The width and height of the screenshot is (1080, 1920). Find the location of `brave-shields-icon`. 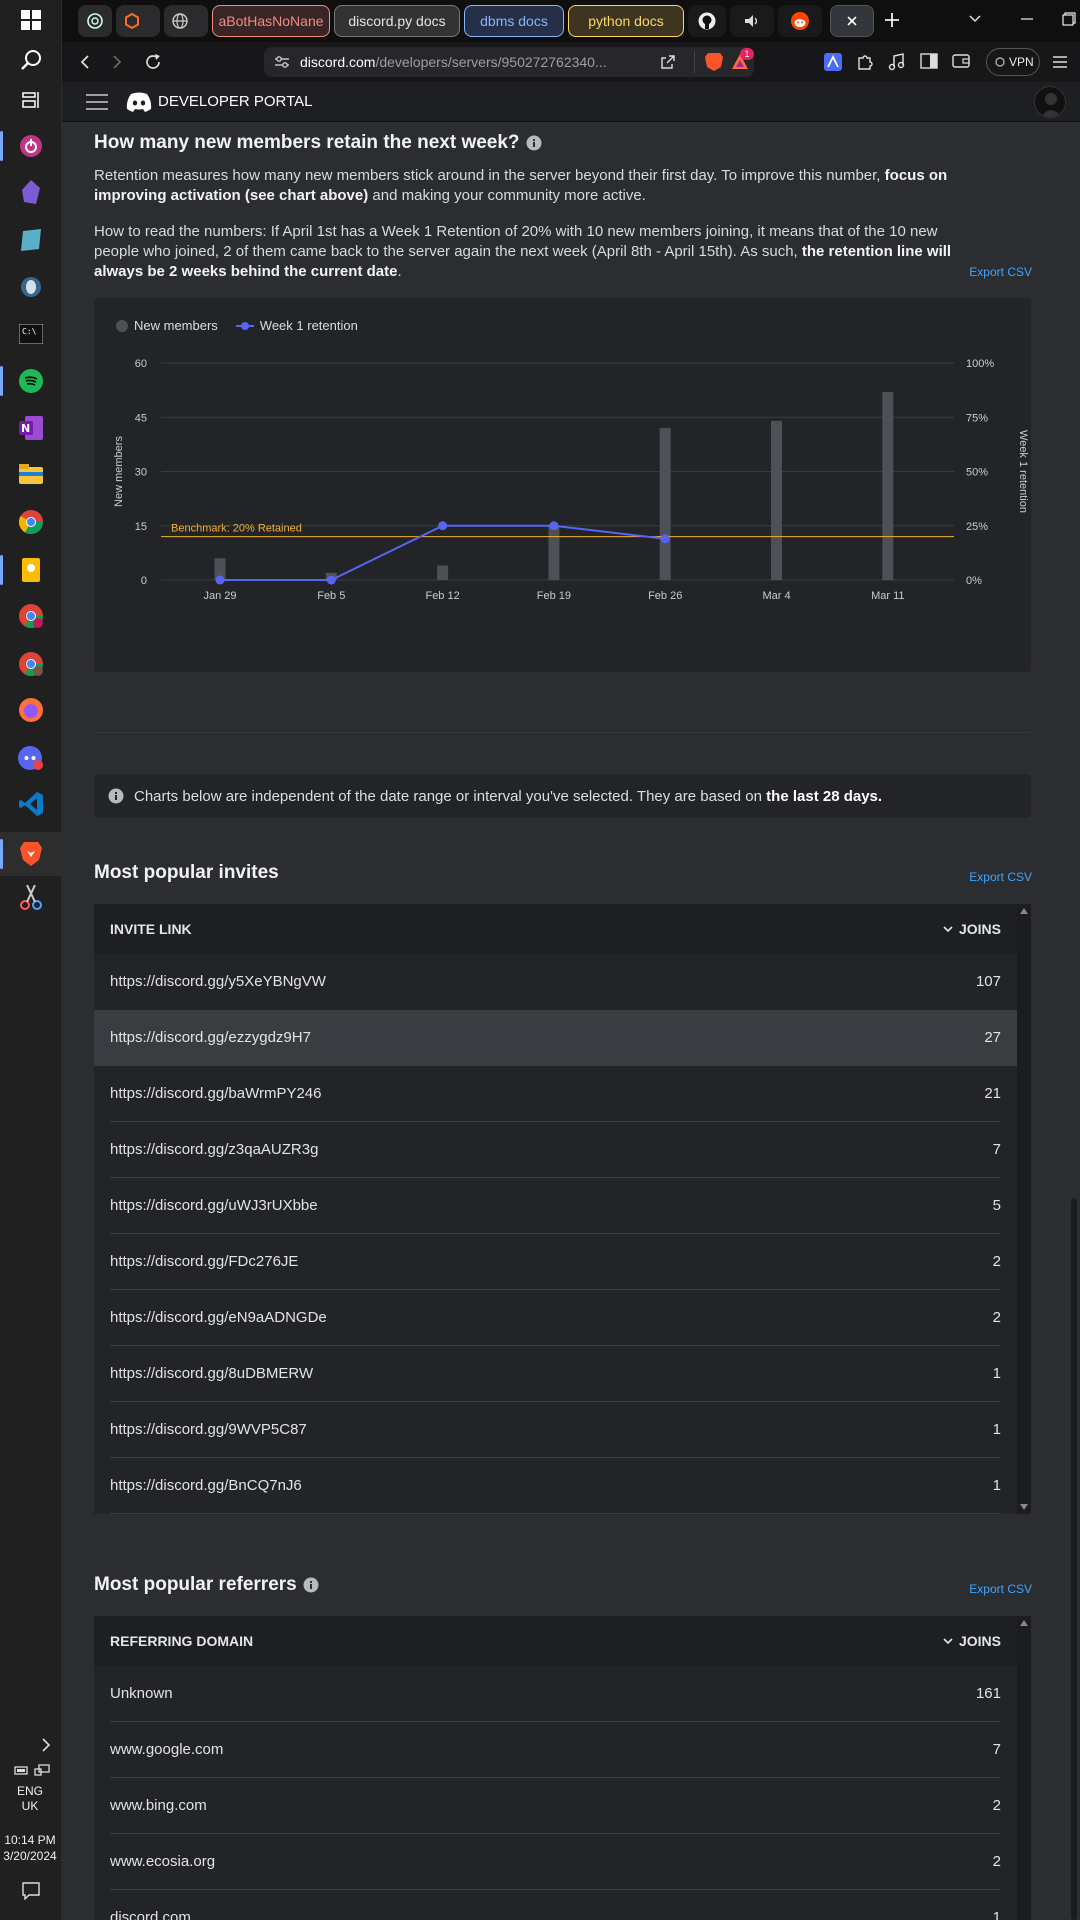

brave-shields-icon is located at coordinates (714, 62).